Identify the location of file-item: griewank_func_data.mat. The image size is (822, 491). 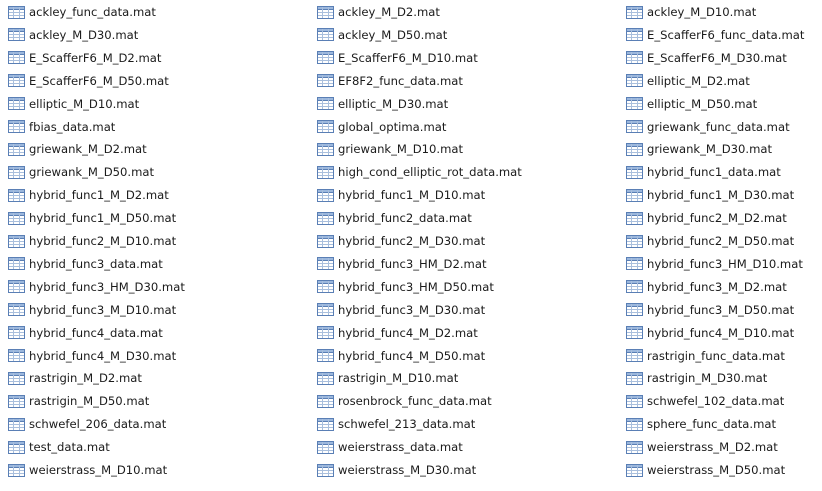
(708, 127).